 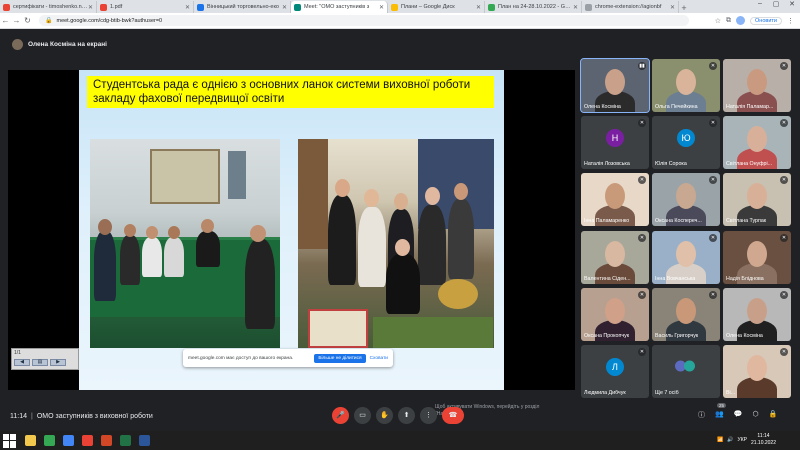 I want to click on tab-label: chrome-extension://agionbf, so click(x=628, y=7).